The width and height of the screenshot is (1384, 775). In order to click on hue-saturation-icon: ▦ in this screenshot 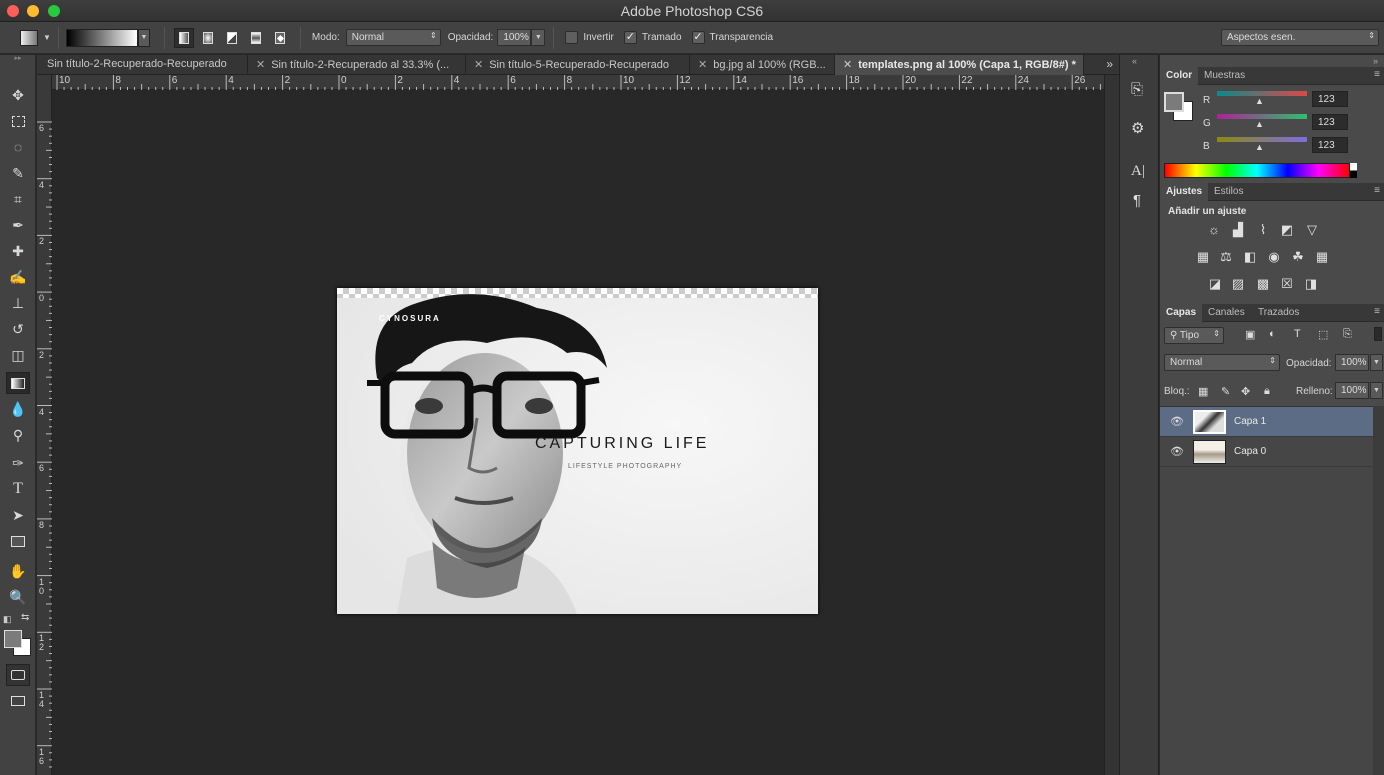, I will do `click(1203, 257)`.